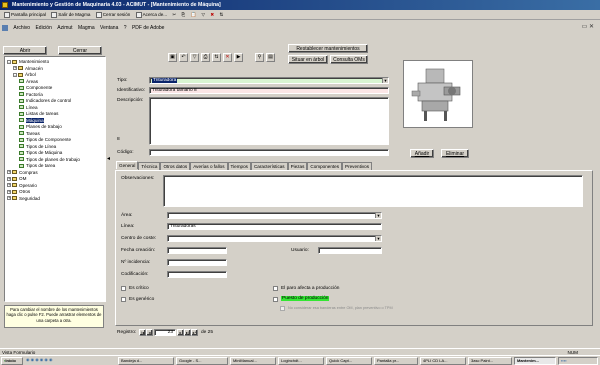 The width and height of the screenshot is (600, 365). What do you see at coordinates (109, 28) in the screenshot?
I see `menu-ventana: Ventana` at bounding box center [109, 28].